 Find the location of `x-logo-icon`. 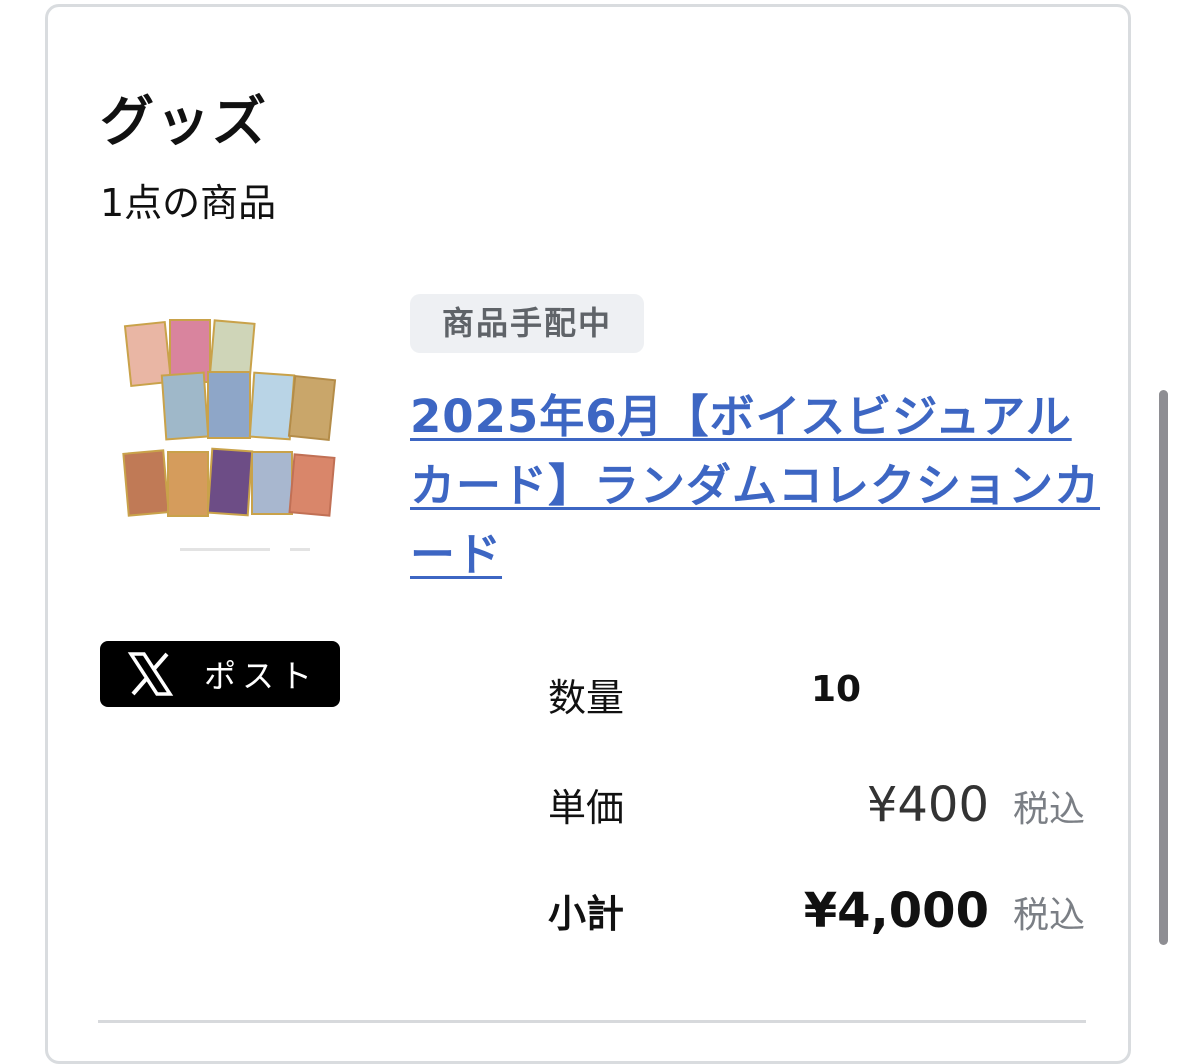

x-logo-icon is located at coordinates (150, 674).